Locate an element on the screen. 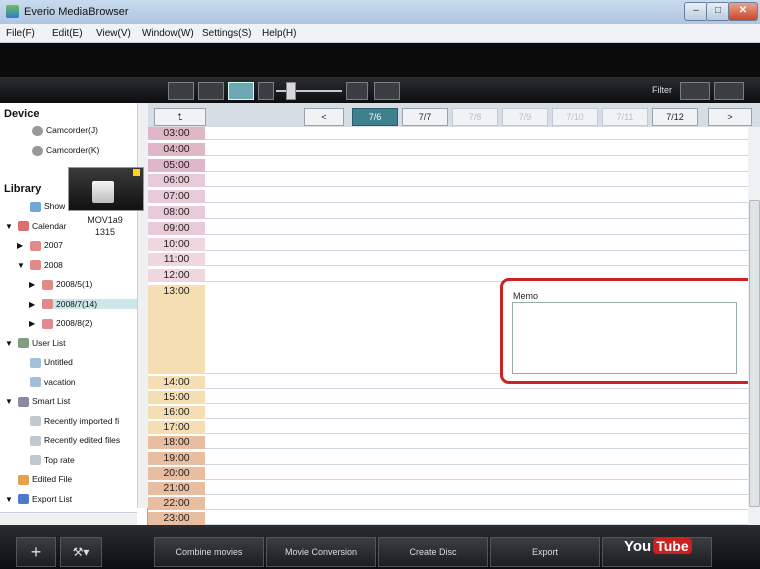 The image size is (760, 569). sidebar-scrollbar is located at coordinates (142, 305).